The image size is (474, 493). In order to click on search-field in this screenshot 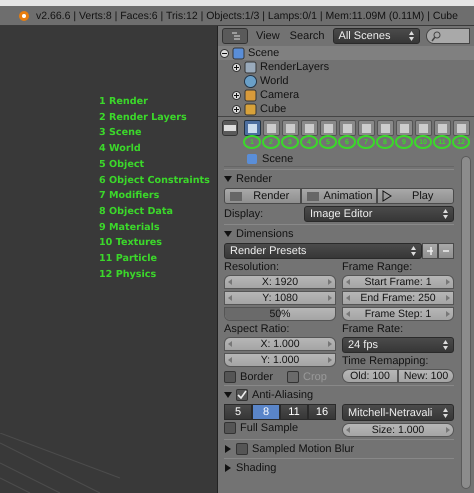, I will do `click(448, 36)`.